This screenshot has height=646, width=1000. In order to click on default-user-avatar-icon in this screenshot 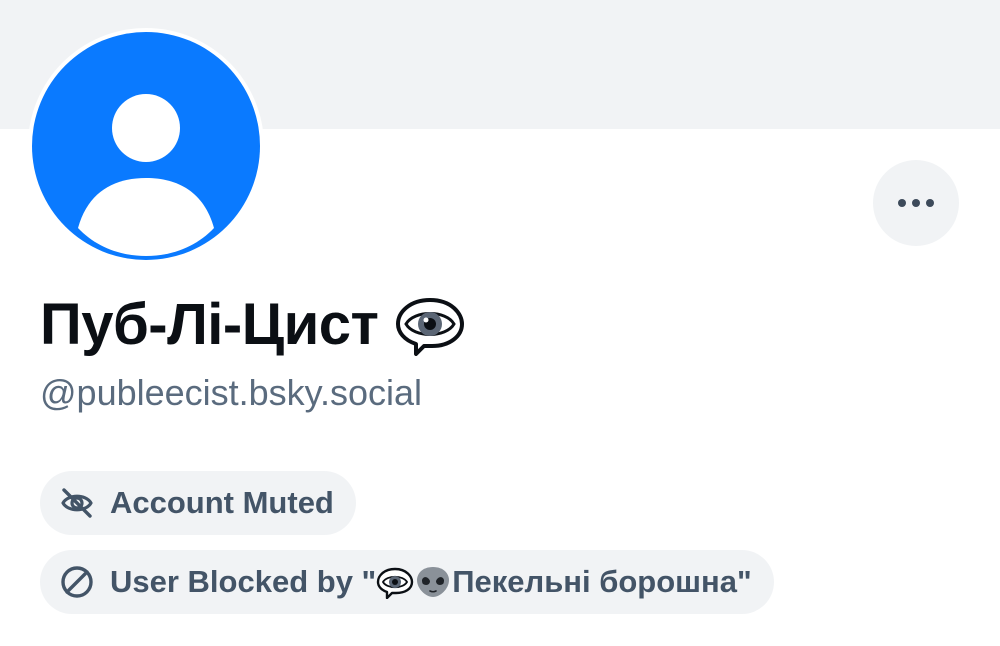, I will do `click(146, 146)`.